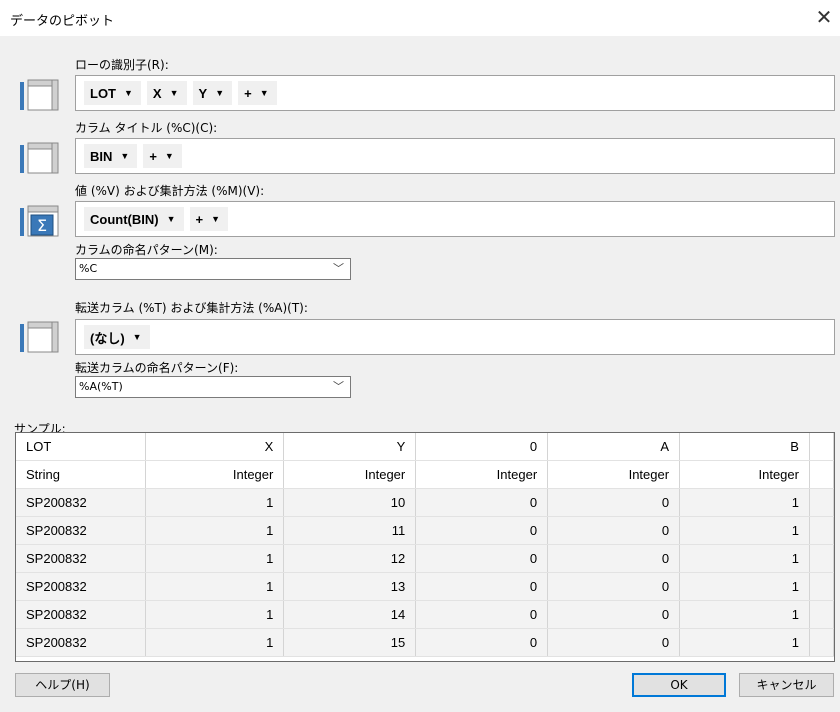 This screenshot has height=712, width=840. I want to click on table-cell: 14, so click(350, 614).